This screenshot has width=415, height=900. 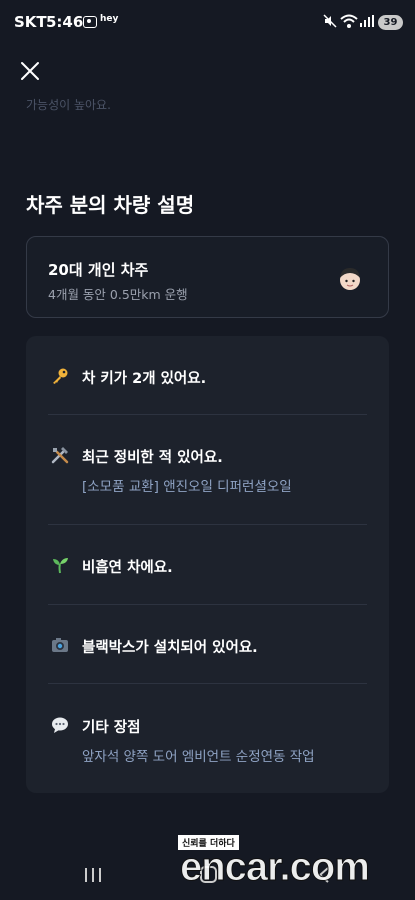 I want to click on hey-label: hey, so click(x=109, y=19).